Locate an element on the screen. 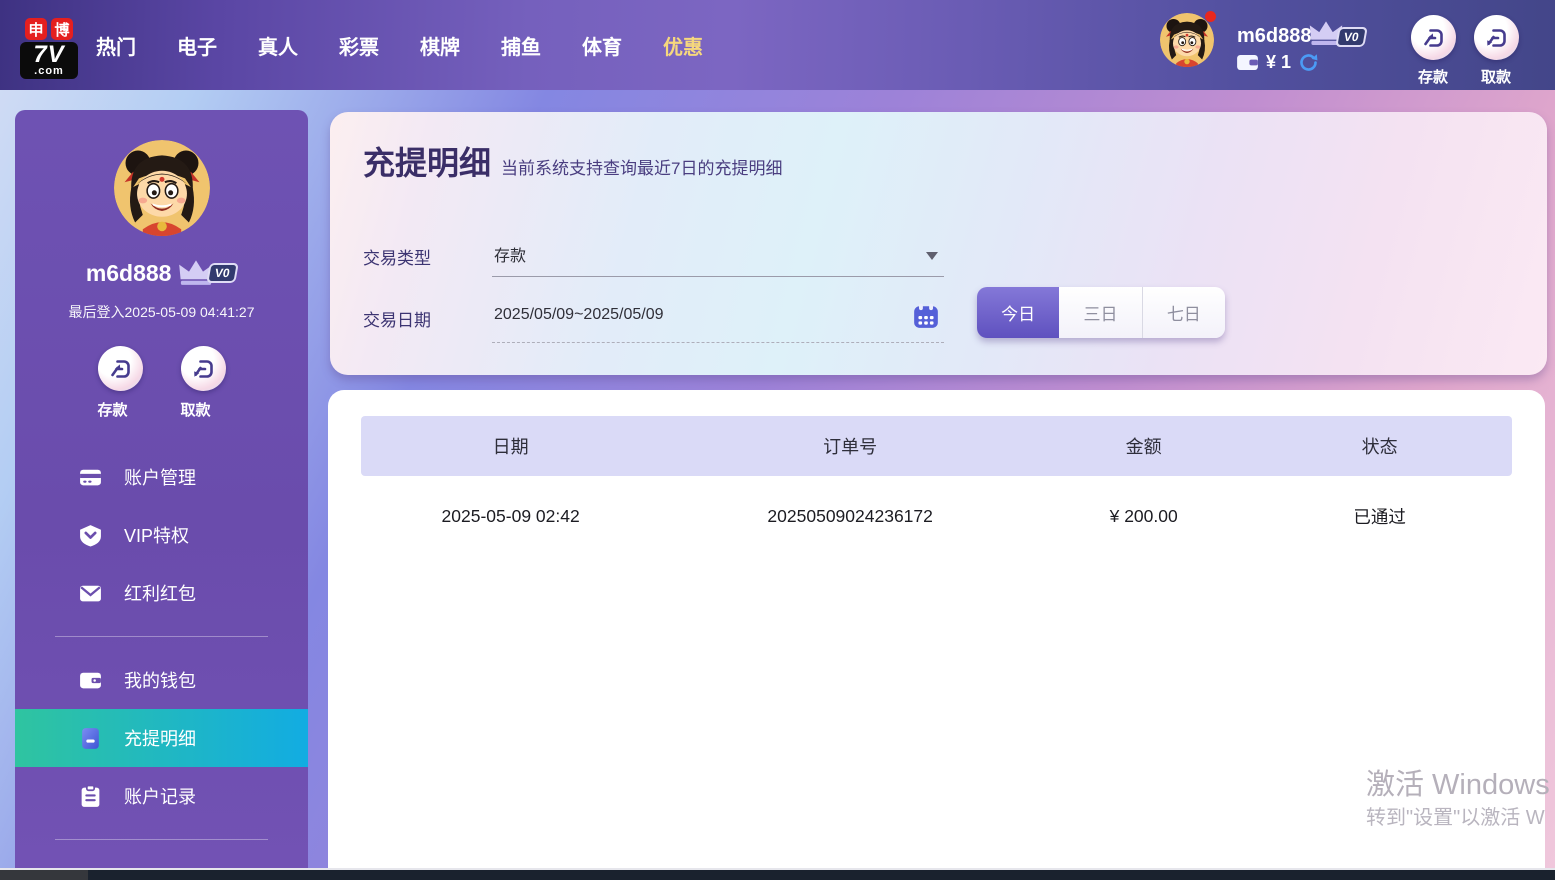 This screenshot has height=880, width=1555. range-3day-button: 三日 is located at coordinates (1100, 312).